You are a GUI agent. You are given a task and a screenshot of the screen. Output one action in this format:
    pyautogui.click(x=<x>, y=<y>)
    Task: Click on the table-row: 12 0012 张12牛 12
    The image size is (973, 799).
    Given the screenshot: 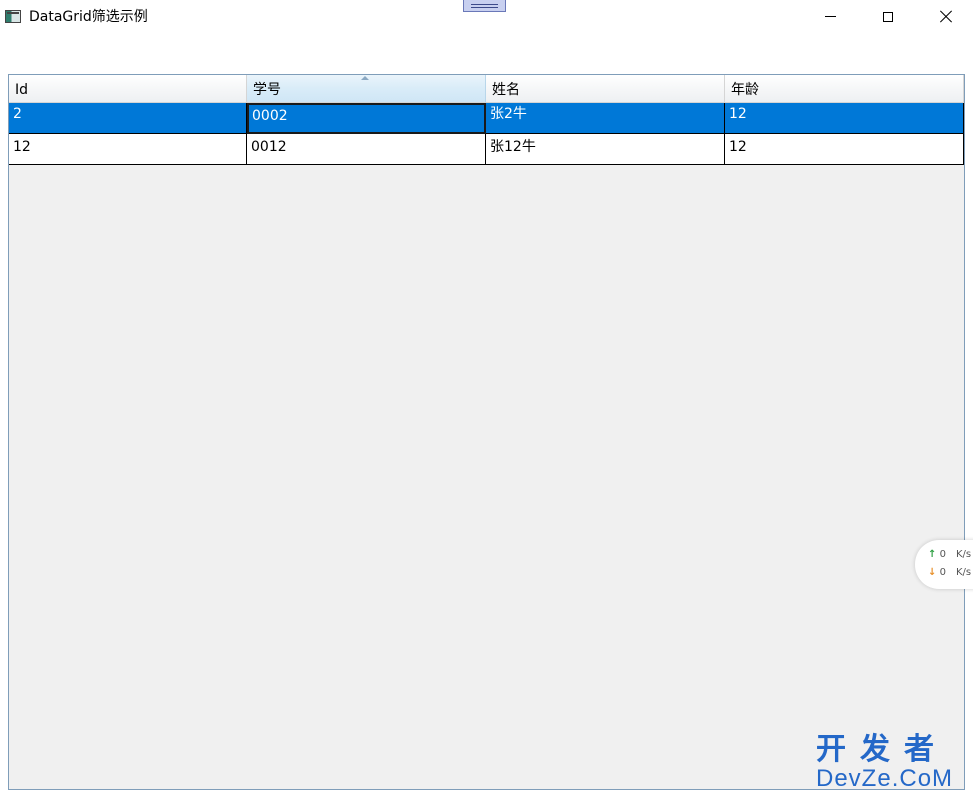 What is the action you would take?
    pyautogui.click(x=486, y=149)
    